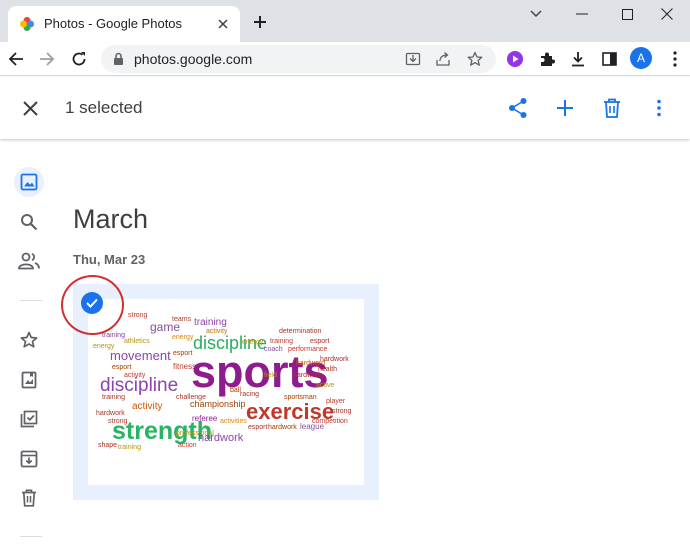 This screenshot has width=690, height=544. Describe the element at coordinates (29, 498) in the screenshot. I see `nav-trash-icon` at that location.